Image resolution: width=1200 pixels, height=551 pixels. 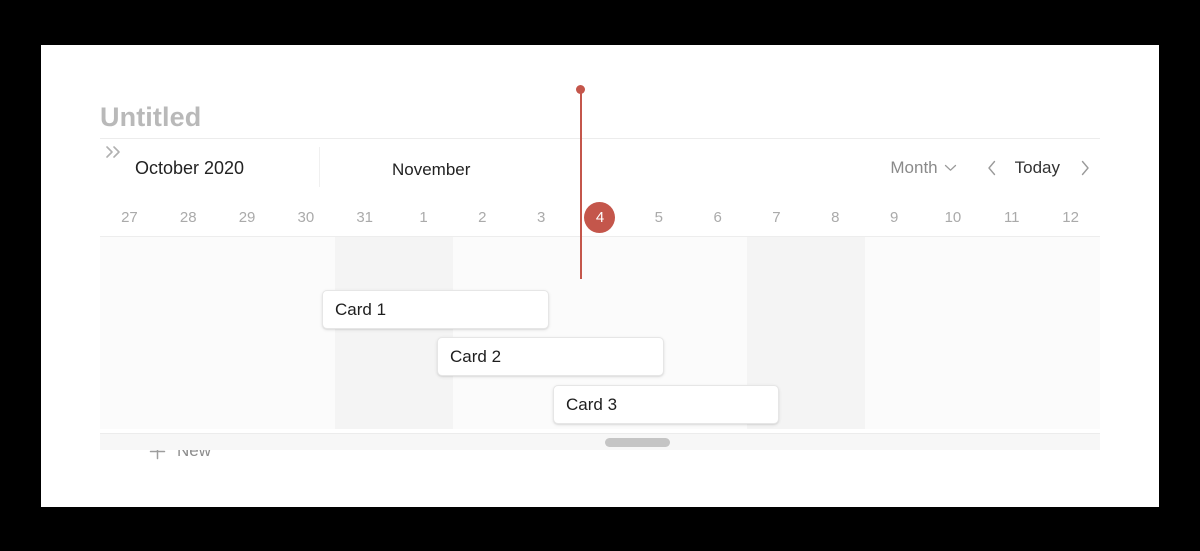 I want to click on today-day-badge: 4, so click(x=600, y=217).